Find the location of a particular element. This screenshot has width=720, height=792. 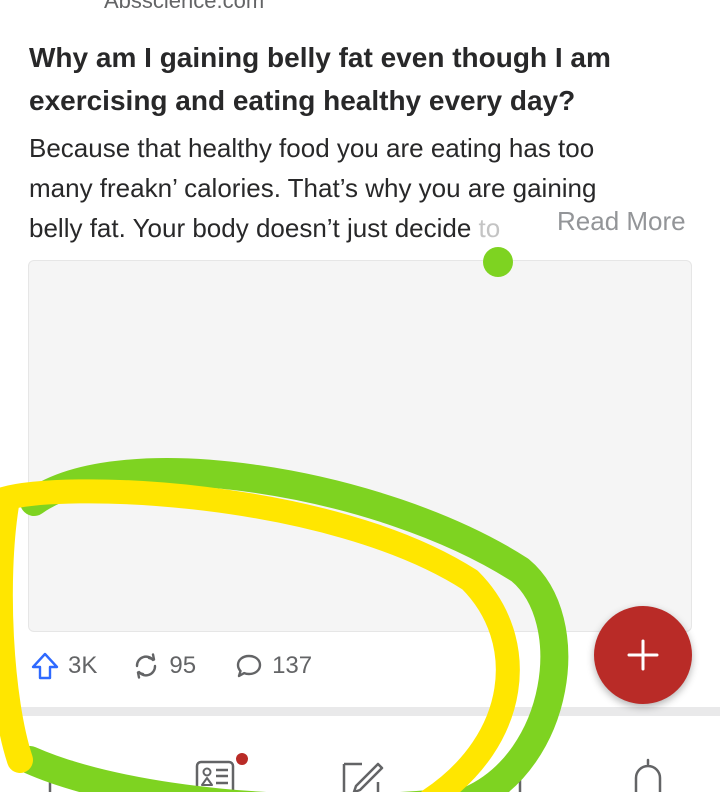

answer-source: Absscience.com is located at coordinates (184, 7).